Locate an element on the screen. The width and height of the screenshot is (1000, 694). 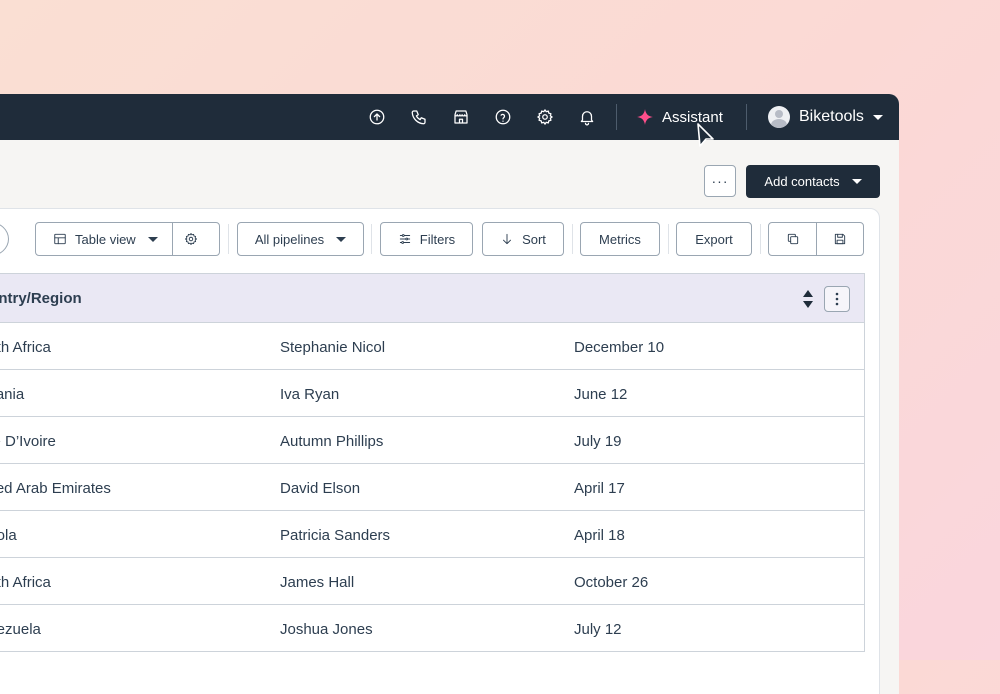
sort-arrows-icon is located at coordinates (808, 299).